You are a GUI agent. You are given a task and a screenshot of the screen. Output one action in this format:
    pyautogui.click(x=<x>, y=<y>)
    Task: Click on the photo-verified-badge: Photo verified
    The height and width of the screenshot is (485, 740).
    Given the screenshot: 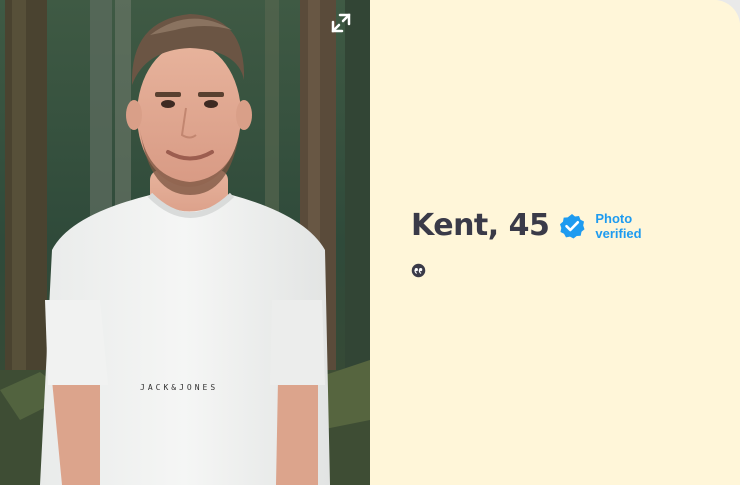 What is the action you would take?
    pyautogui.click(x=600, y=226)
    